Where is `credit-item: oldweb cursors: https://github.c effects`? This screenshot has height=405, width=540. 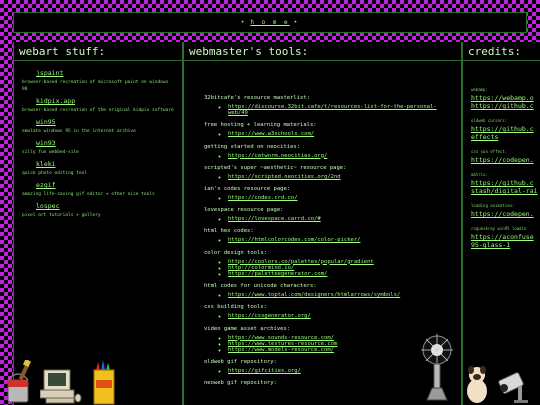 credit-item: oldweb cursors: https://github.c effects is located at coordinates (504, 129).